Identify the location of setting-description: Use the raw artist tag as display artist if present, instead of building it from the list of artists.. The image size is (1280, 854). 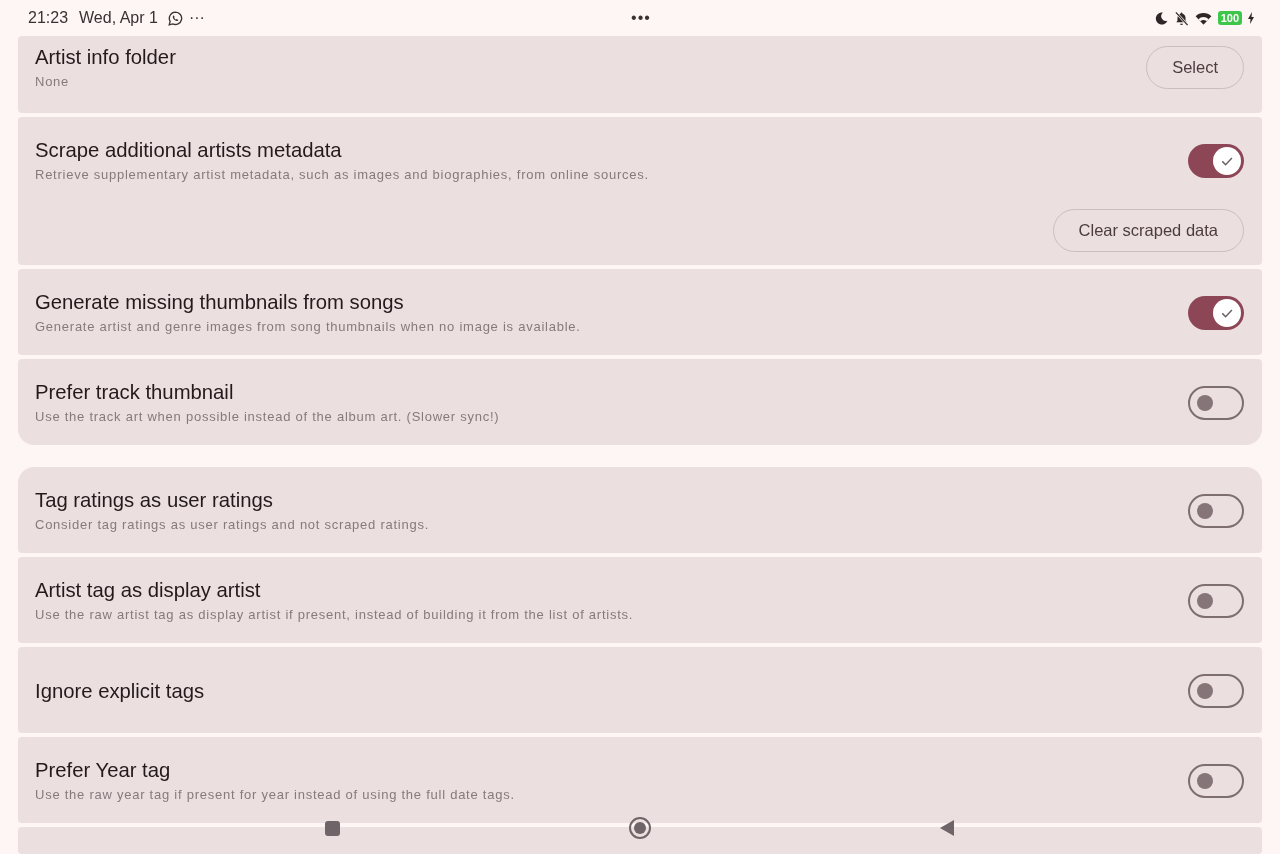
(335, 615).